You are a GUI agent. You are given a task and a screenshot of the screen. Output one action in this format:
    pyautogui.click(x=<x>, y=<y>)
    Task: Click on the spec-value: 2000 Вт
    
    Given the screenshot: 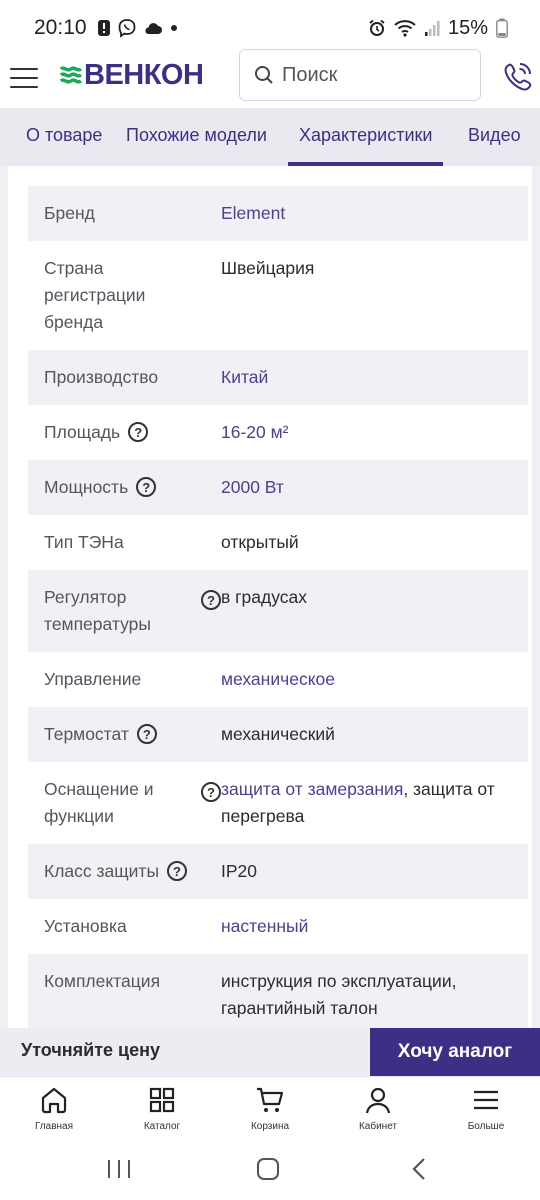 What is the action you would take?
    pyautogui.click(x=366, y=487)
    